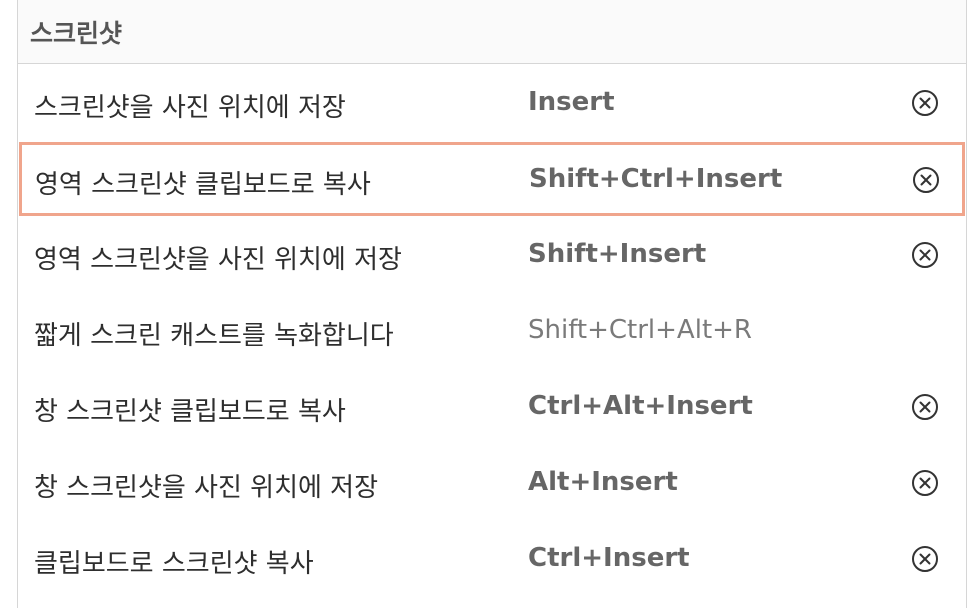 This screenshot has height=608, width=980. Describe the element at coordinates (492, 103) in the screenshot. I see `shortcut-row: 스크린샷을 사진 위치에 저장 Insert` at that location.